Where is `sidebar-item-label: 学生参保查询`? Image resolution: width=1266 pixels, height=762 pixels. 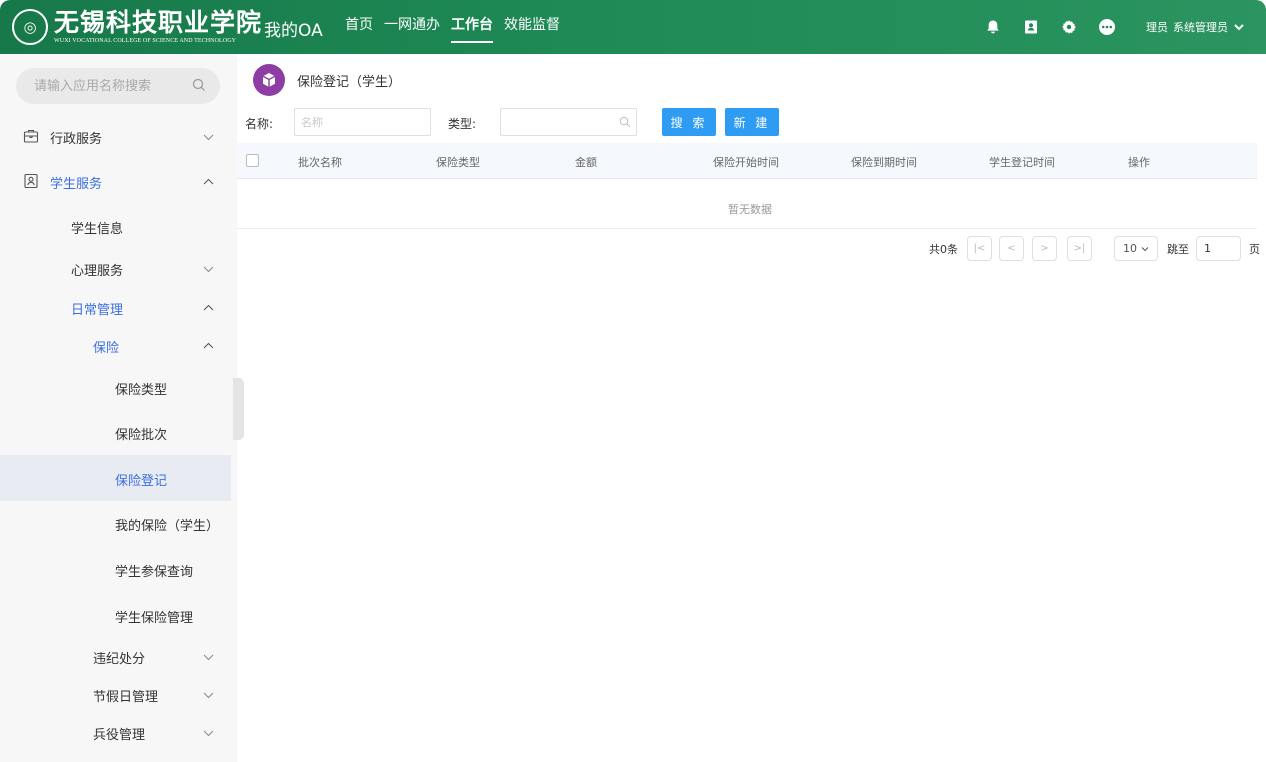
sidebar-item-label: 学生参保查询 is located at coordinates (154, 572).